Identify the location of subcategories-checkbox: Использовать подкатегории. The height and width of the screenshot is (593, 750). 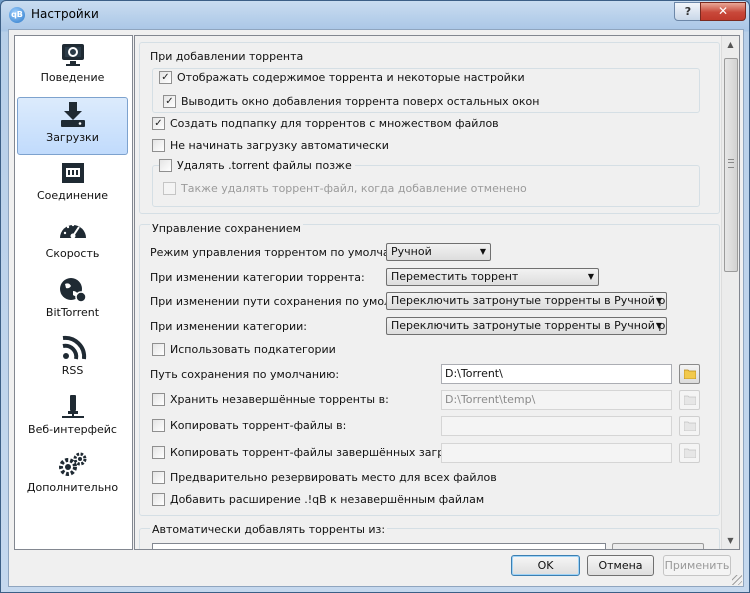
(244, 350).